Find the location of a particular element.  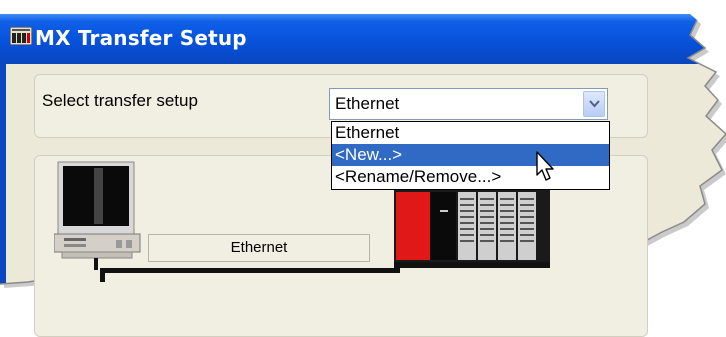

chevron-down-icon is located at coordinates (594, 104).